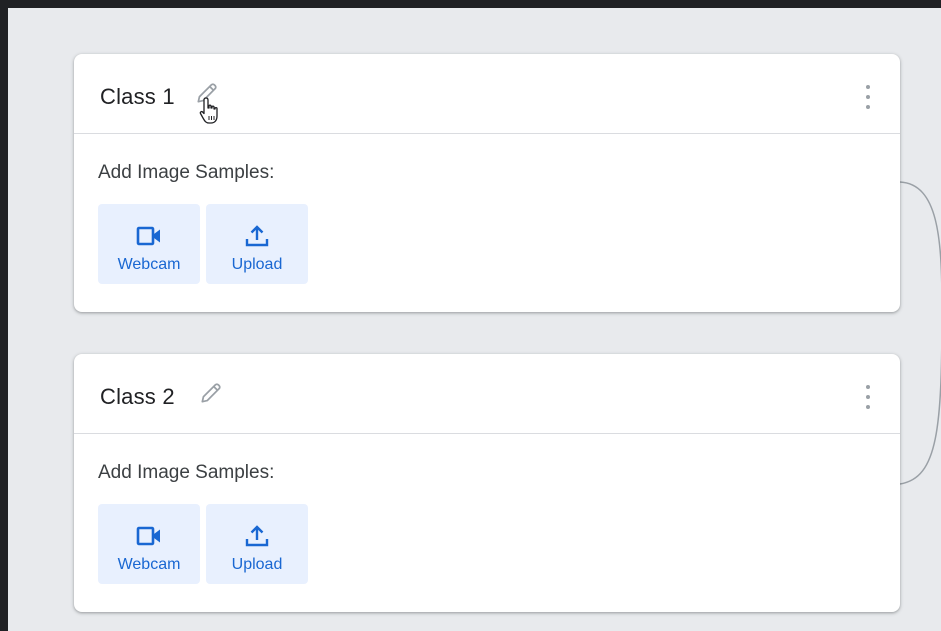  Describe the element at coordinates (137, 397) in the screenshot. I see `class-name: Class 2` at that location.